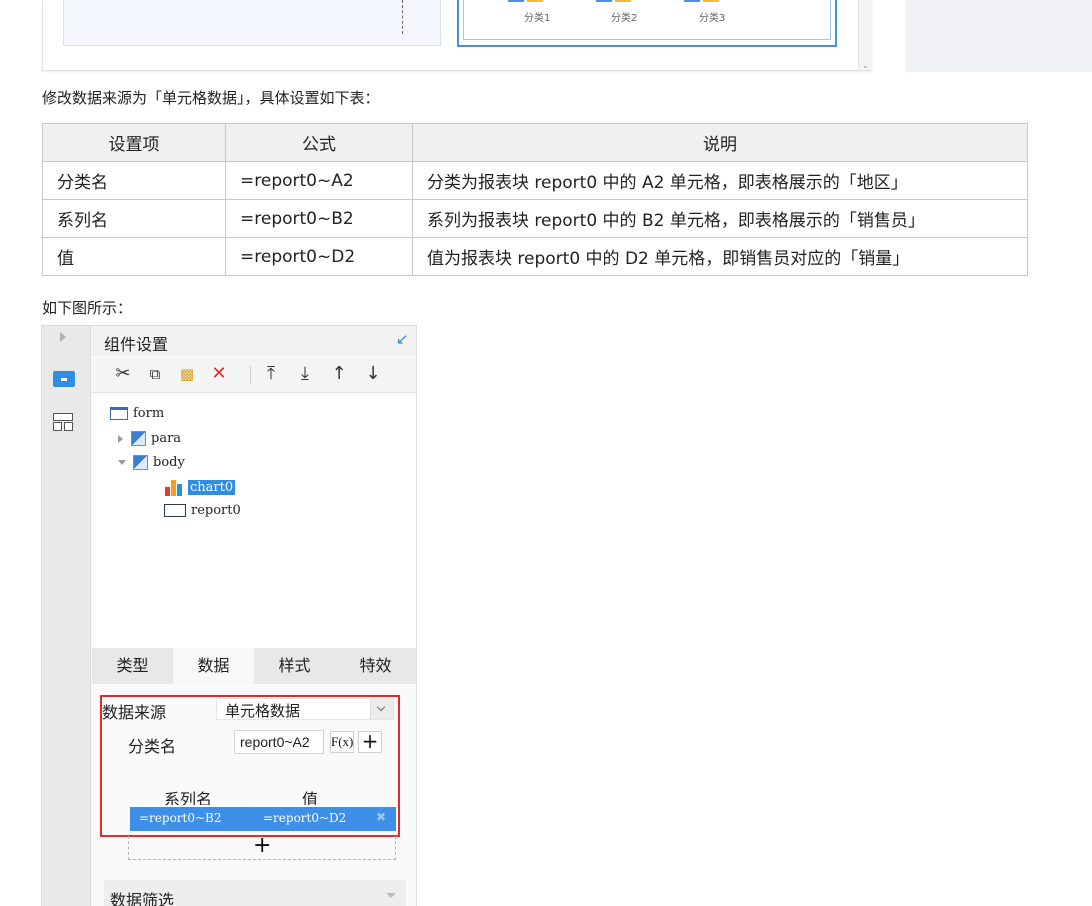 The image size is (1092, 906). Describe the element at coordinates (865, 35) in the screenshot. I see `preview-scrollbar: ⌄` at that location.